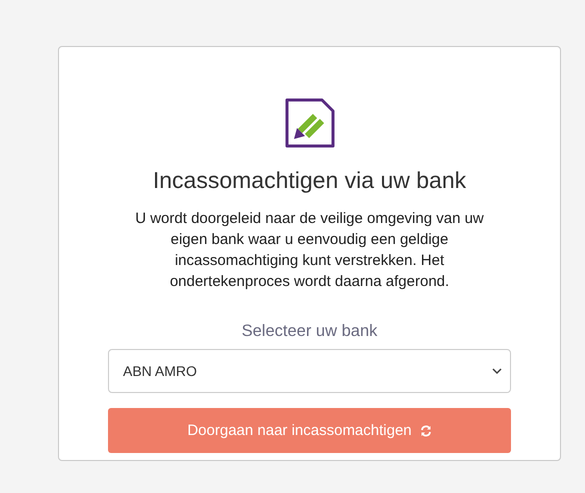 The width and height of the screenshot is (585, 493). Describe the element at coordinates (310, 331) in the screenshot. I see `bank-select-label: Selecteer uw bank` at that location.